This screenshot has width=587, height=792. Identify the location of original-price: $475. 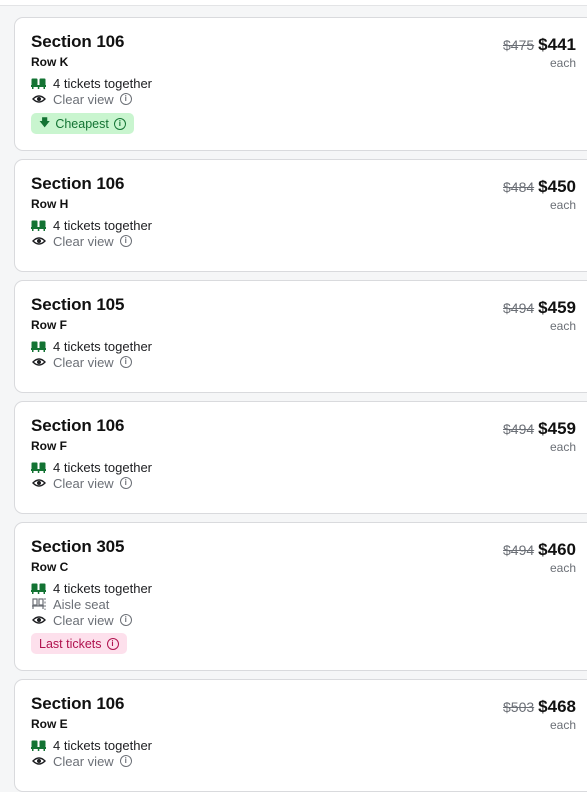
(519, 45).